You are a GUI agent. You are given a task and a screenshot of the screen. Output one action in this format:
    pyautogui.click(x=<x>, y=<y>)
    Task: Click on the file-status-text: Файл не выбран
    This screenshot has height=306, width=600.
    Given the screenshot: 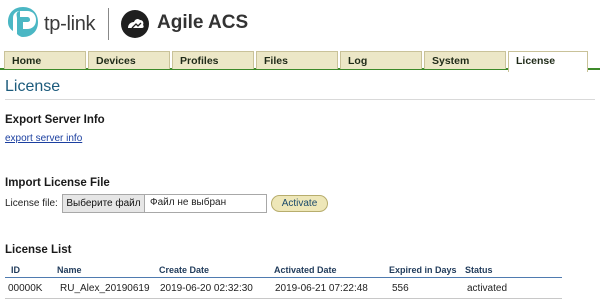 What is the action you would take?
    pyautogui.click(x=188, y=202)
    